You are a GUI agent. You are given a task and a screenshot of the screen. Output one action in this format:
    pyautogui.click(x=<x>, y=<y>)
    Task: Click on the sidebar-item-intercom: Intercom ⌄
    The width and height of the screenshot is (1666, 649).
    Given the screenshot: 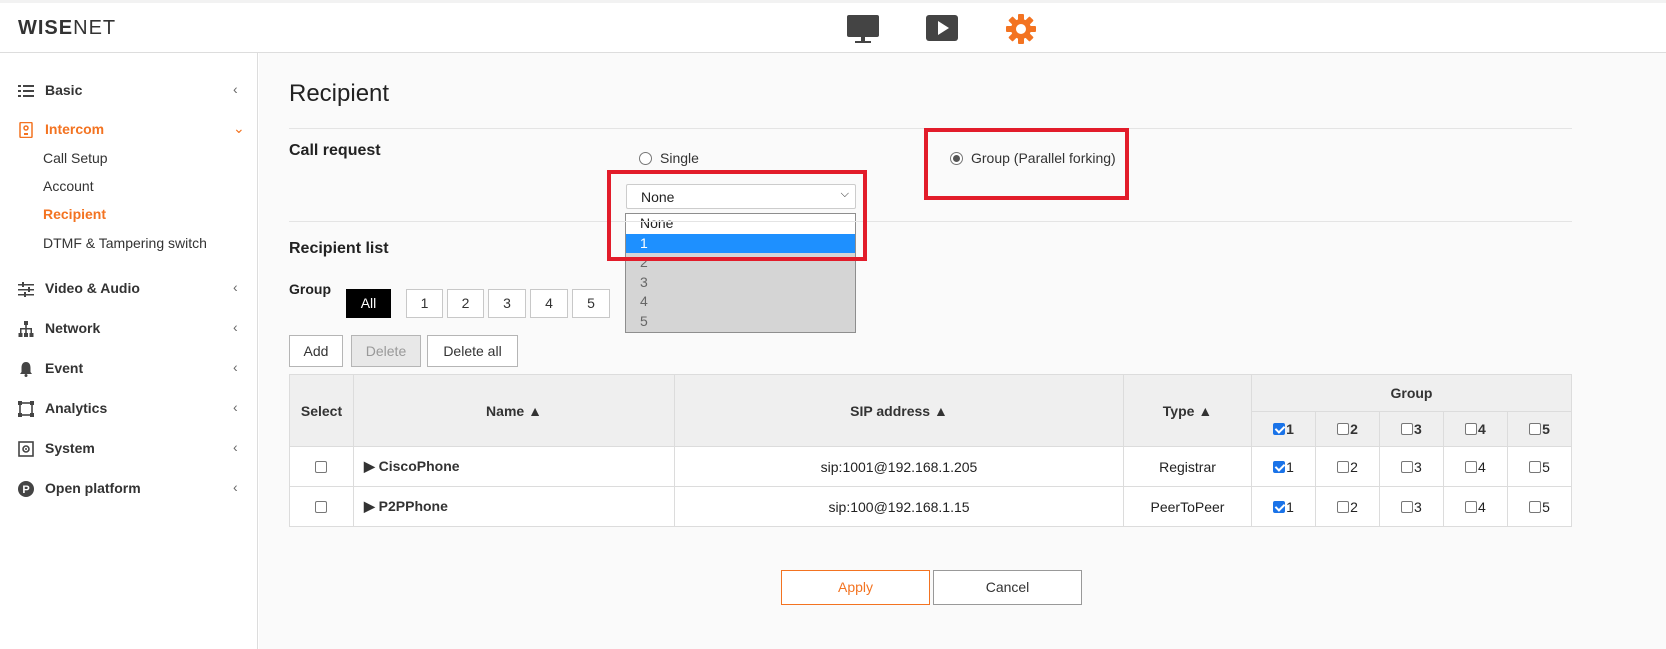 What is the action you would take?
    pyautogui.click(x=129, y=130)
    